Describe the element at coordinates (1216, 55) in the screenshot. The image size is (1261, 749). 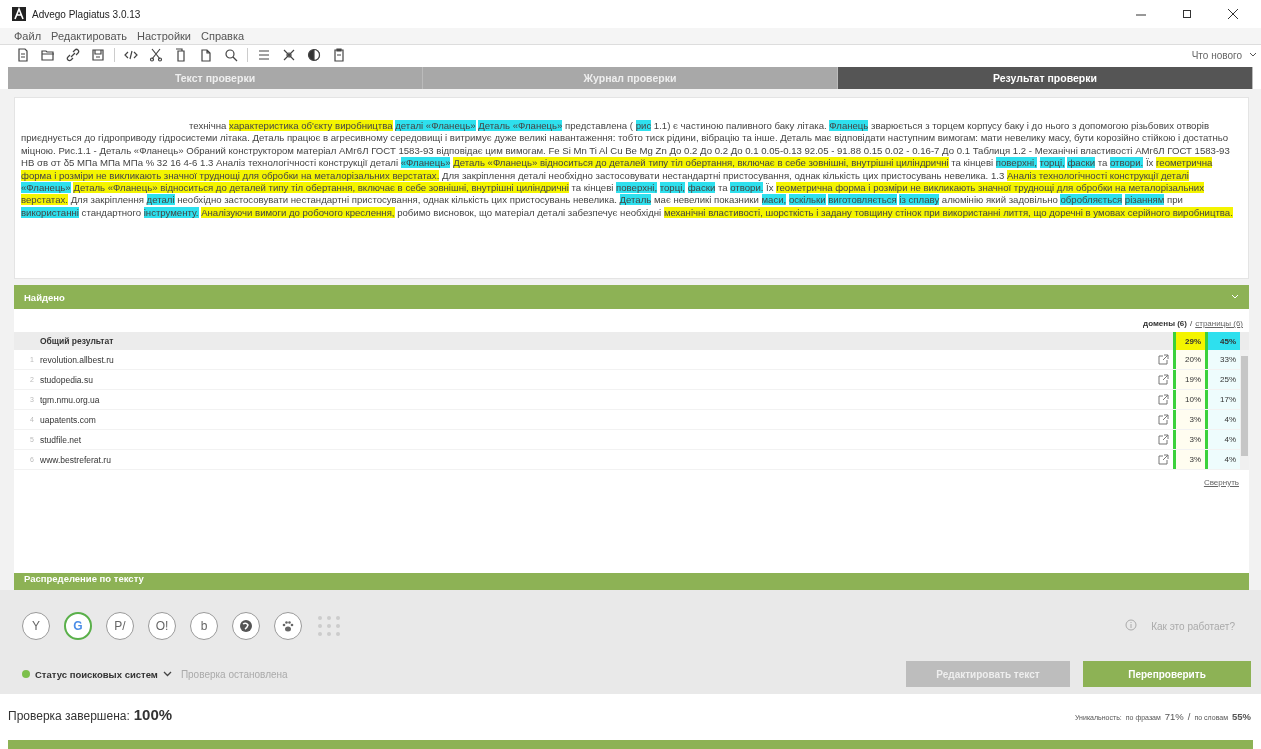
I see `whats-new-button: Что нового` at that location.